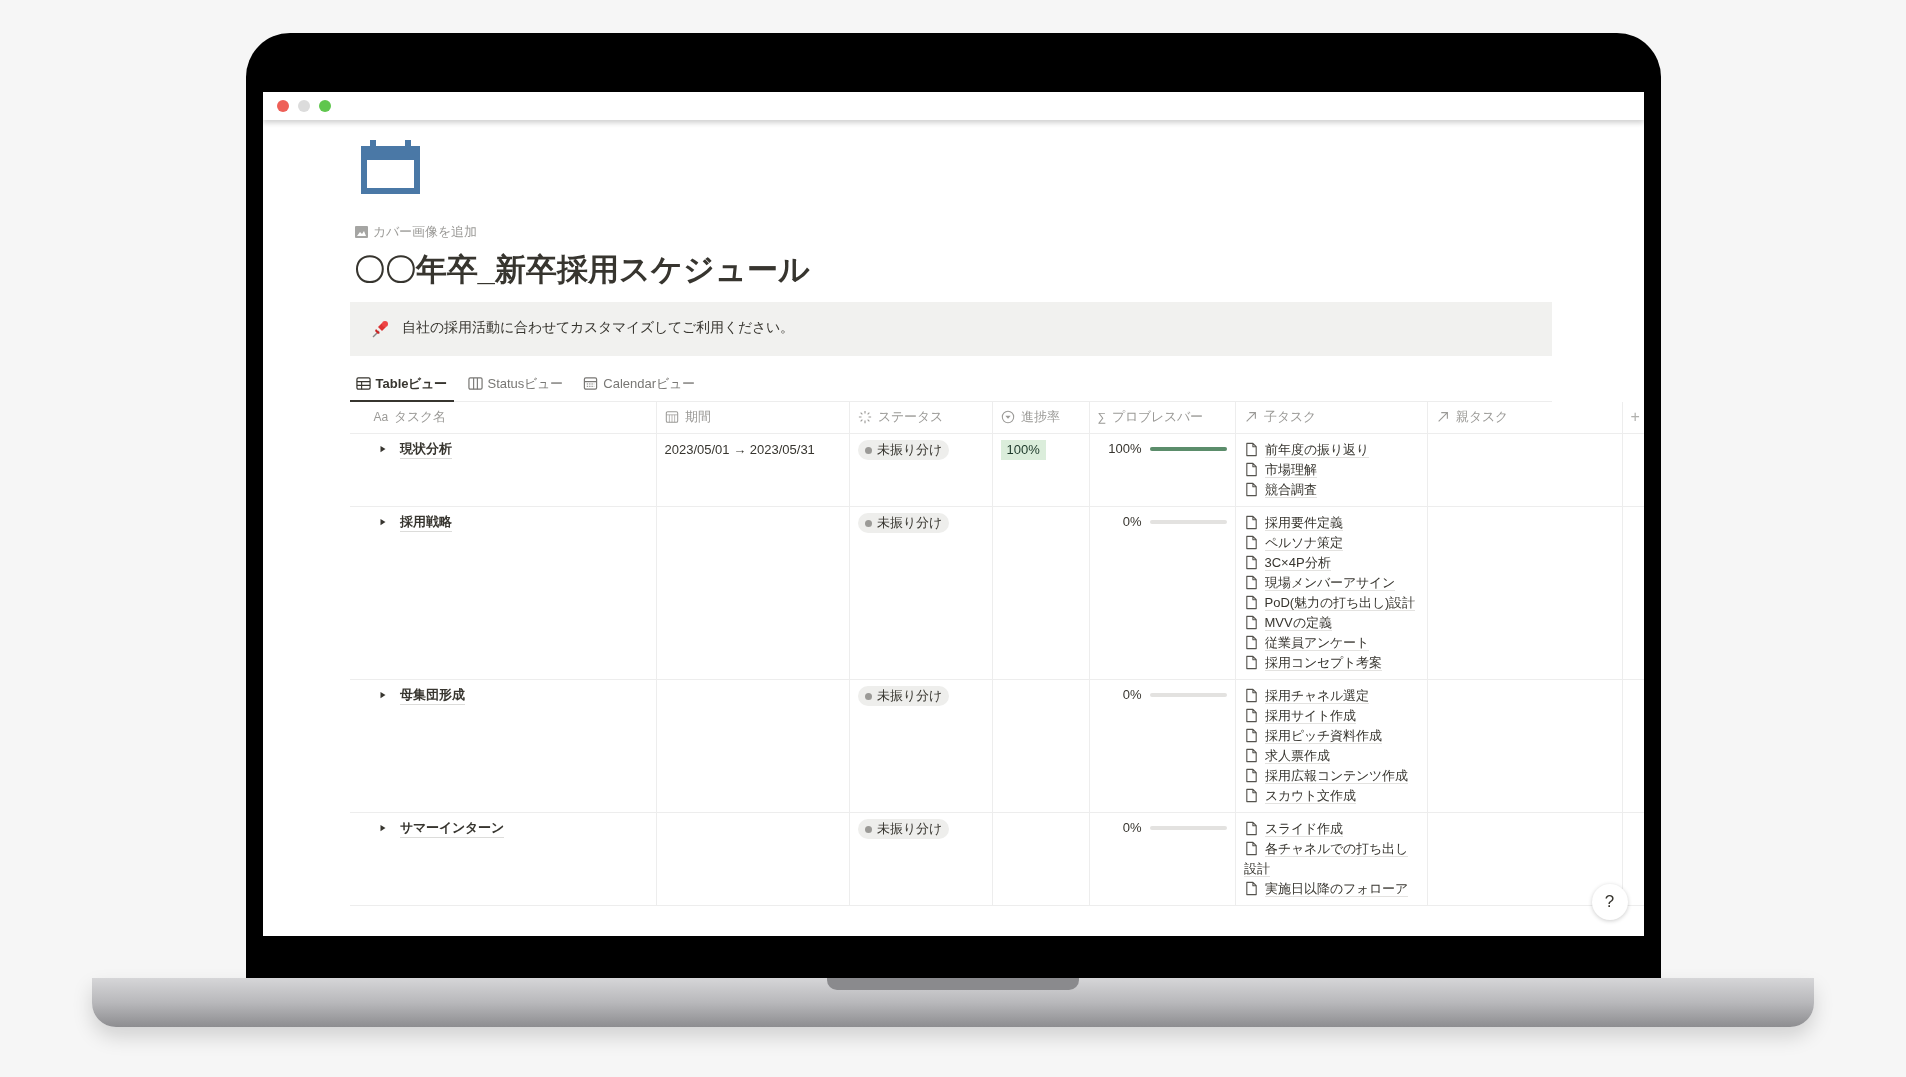  I want to click on subtask-link: 各チャネルでの打ち出し設計, so click(1331, 858).